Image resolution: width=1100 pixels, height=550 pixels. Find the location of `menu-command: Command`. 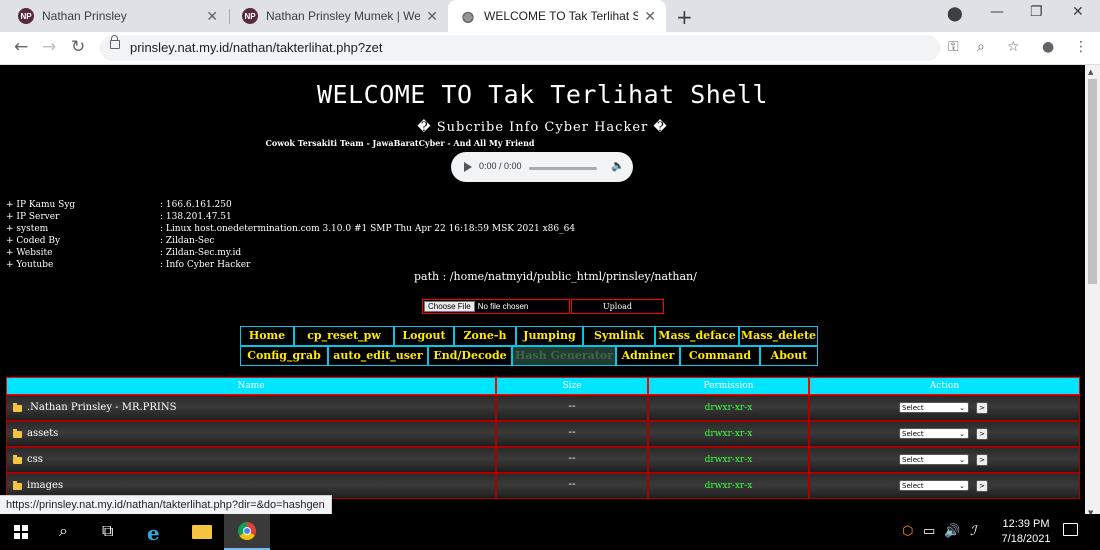

menu-command: Command is located at coordinates (720, 356).